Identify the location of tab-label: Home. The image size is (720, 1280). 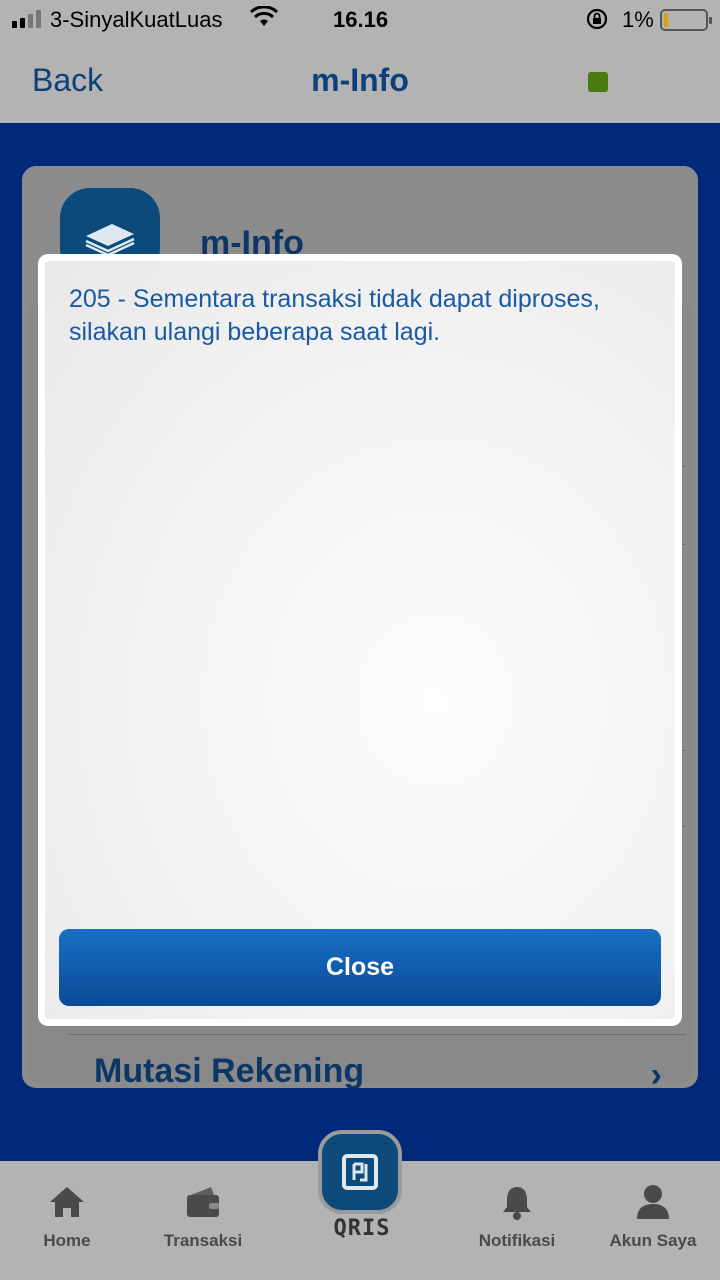
(67, 1240).